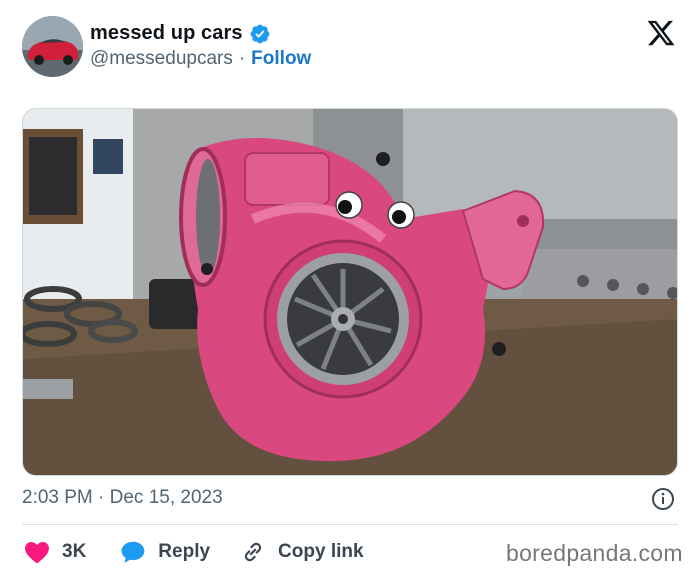  I want to click on like-count: 3K, so click(74, 551).